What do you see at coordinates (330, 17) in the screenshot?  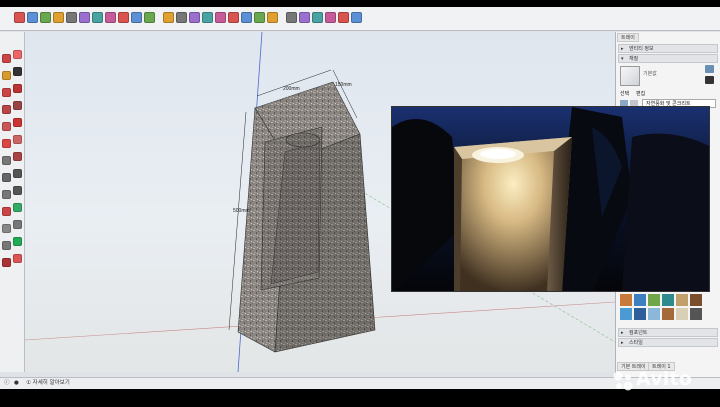 I see `shaded-icon` at bounding box center [330, 17].